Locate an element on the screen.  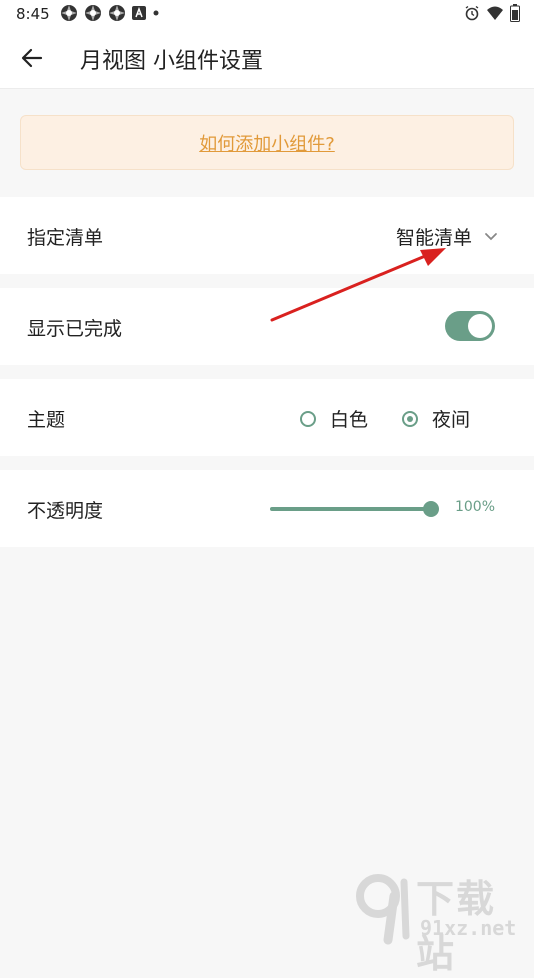
annotation-arrow-icon is located at coordinates (358, 285).